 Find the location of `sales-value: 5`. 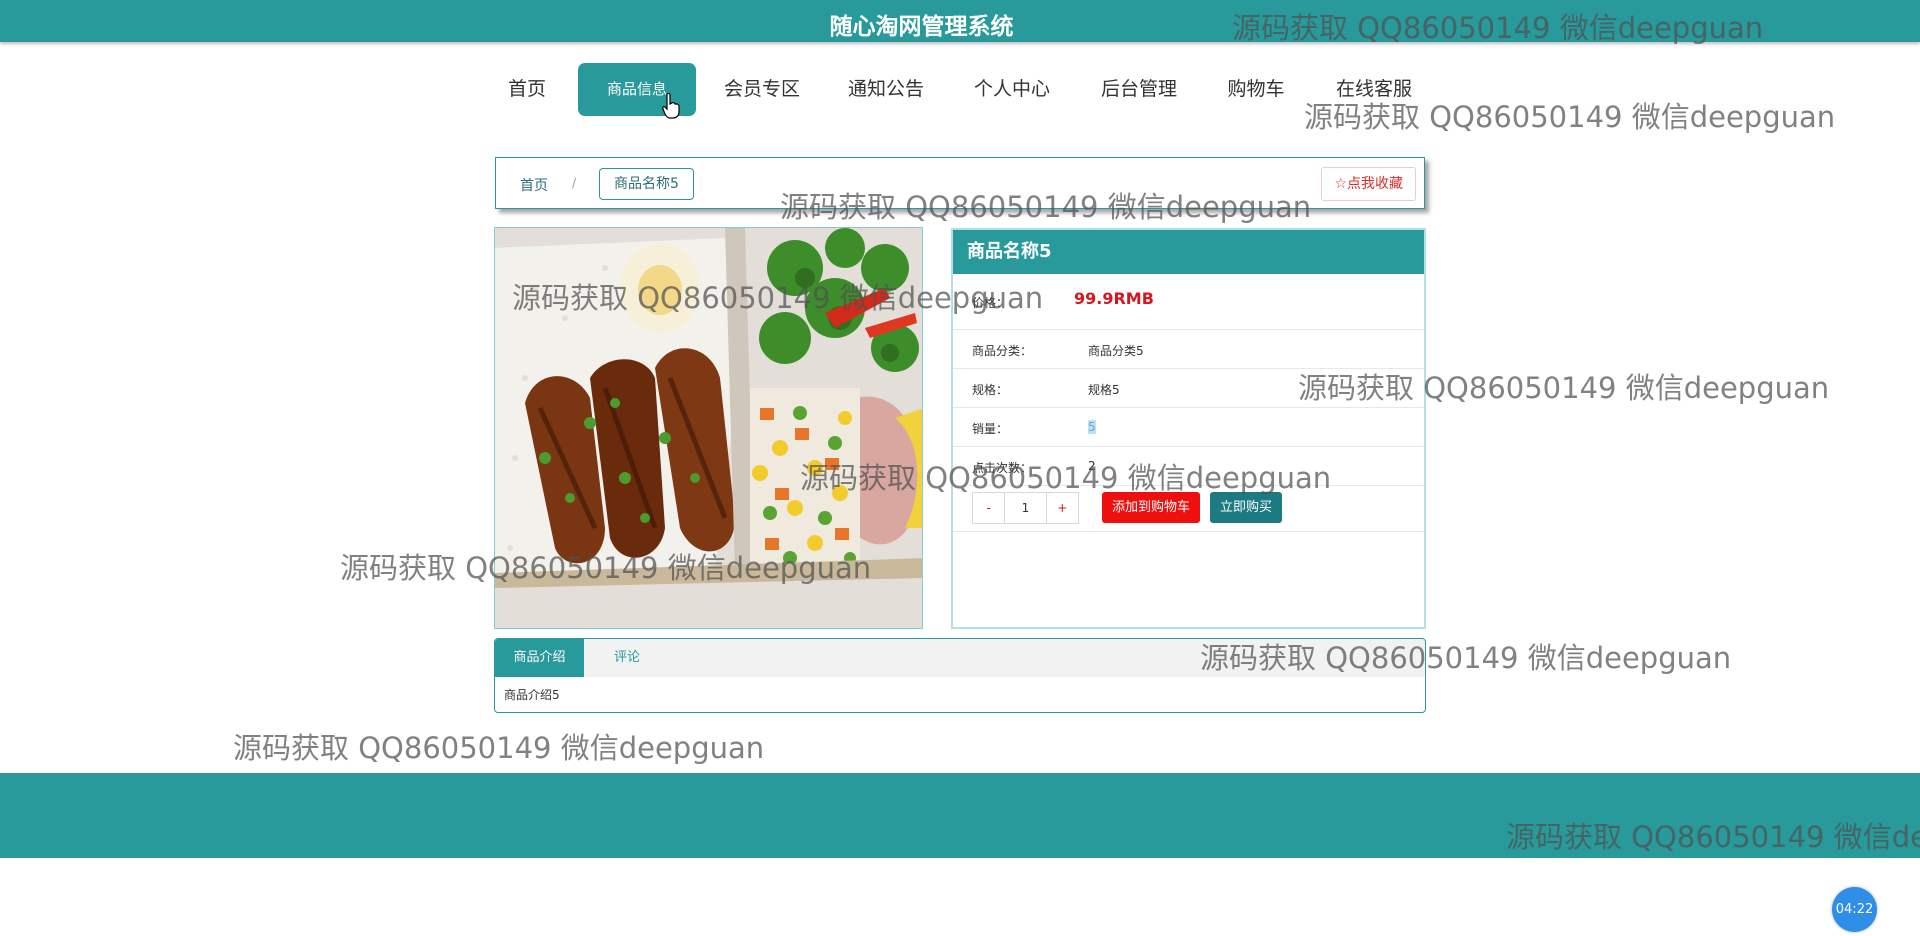

sales-value: 5 is located at coordinates (1092, 427).